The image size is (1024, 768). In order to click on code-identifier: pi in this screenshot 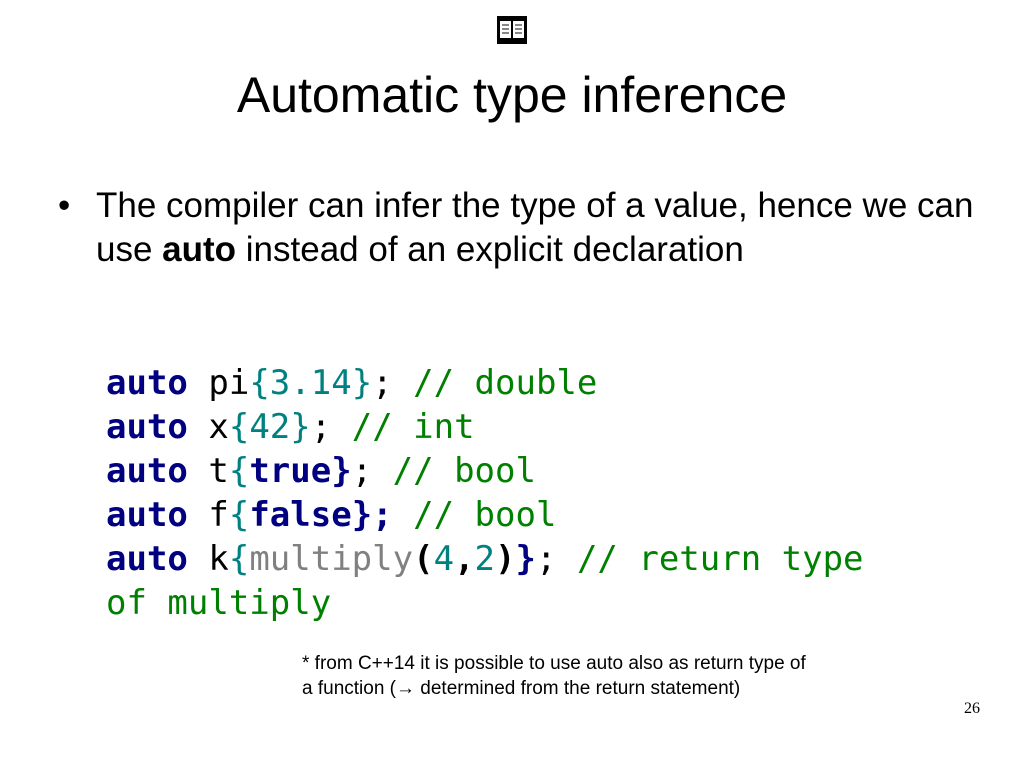, I will do `click(218, 383)`.